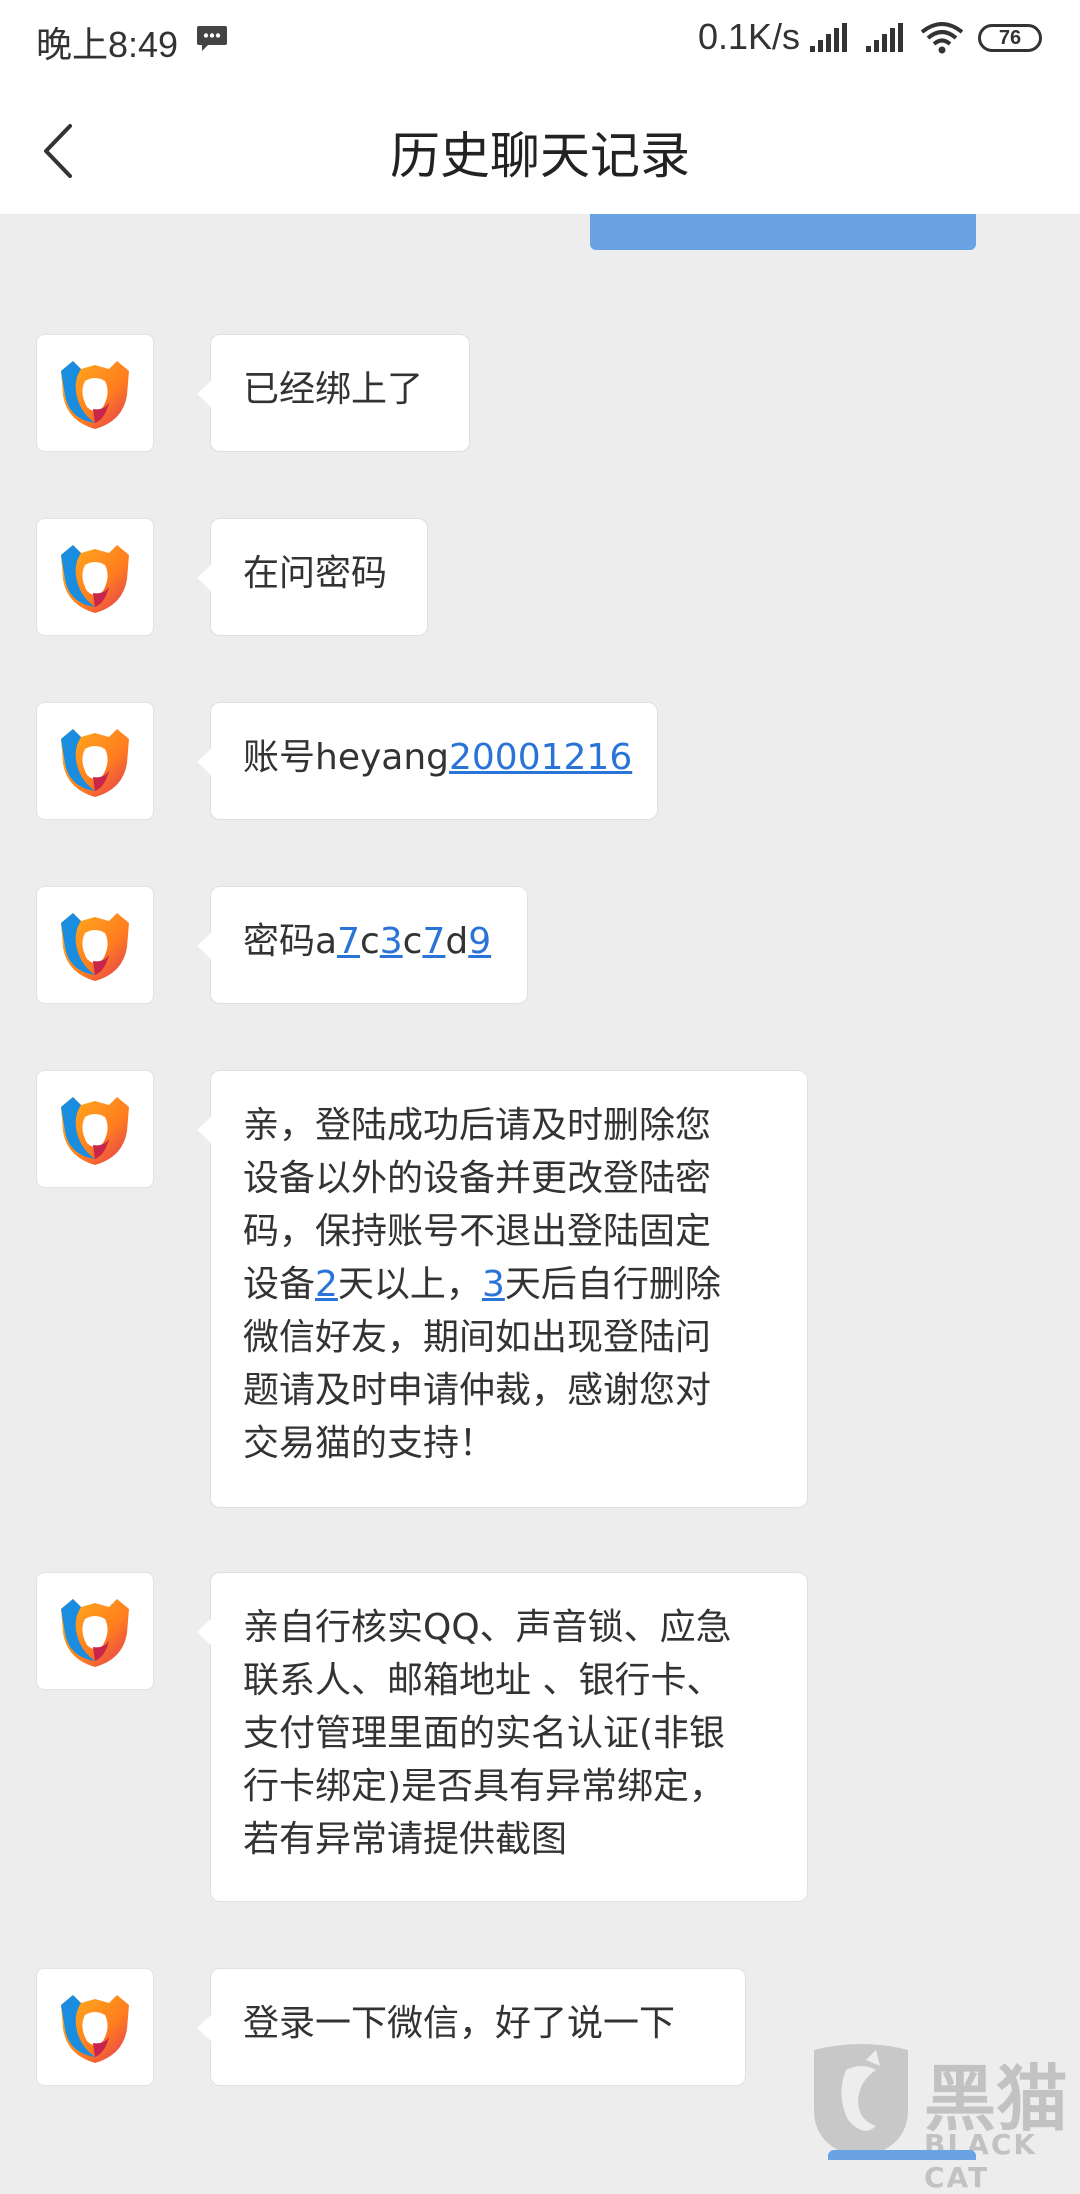  I want to click on message-line: 账号heyang20001216, so click(437, 757).